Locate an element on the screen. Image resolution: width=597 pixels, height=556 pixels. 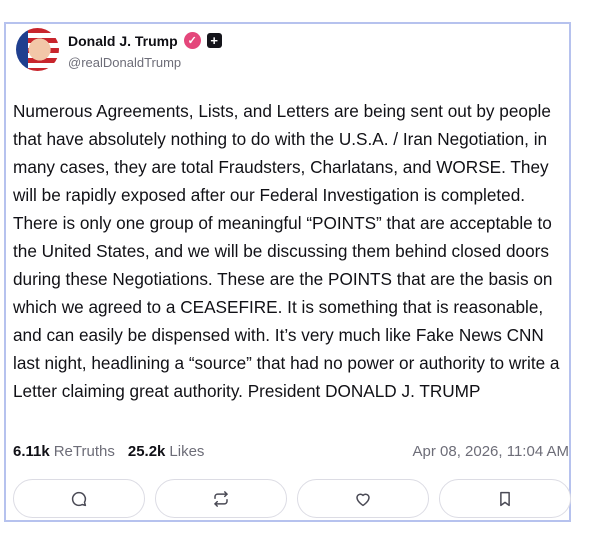
retruths-count: 6.11k is located at coordinates (31, 451).